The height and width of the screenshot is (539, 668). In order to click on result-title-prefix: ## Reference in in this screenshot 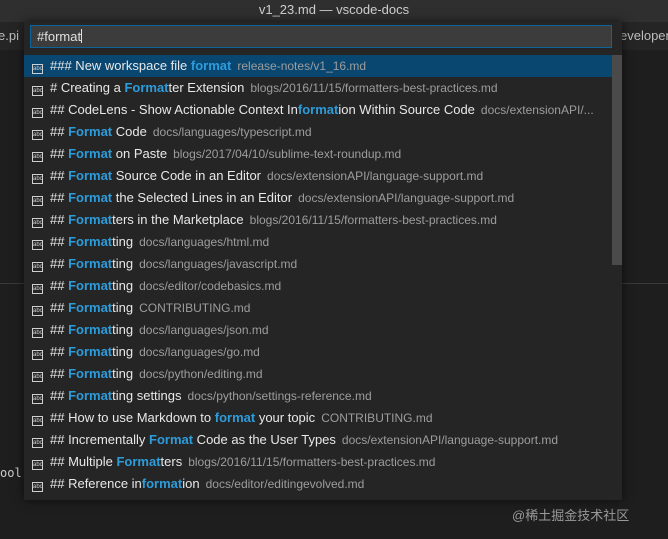, I will do `click(96, 483)`.